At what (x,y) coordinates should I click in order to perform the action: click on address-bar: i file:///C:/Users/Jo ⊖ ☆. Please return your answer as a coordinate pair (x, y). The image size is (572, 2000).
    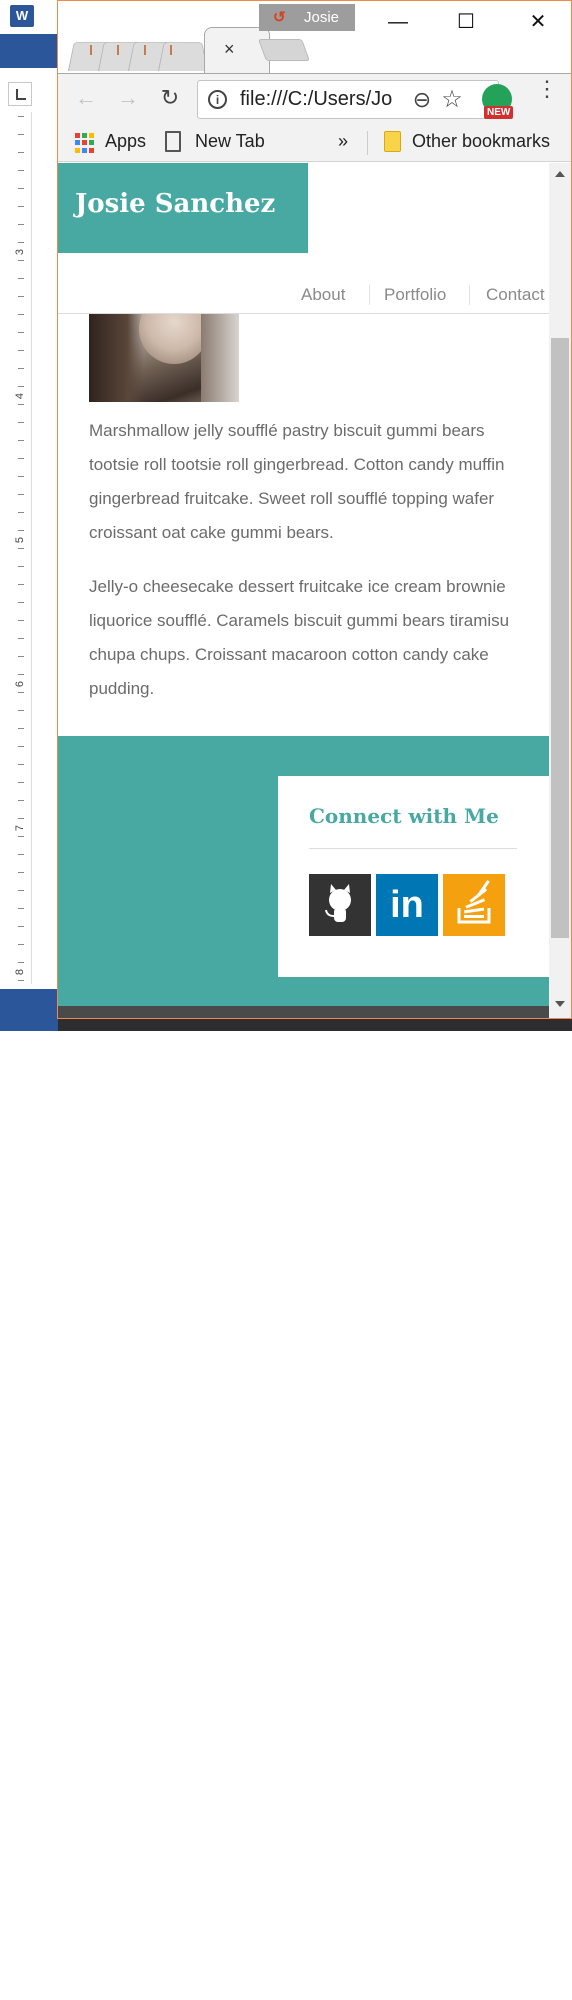
    Looking at the image, I should click on (348, 99).